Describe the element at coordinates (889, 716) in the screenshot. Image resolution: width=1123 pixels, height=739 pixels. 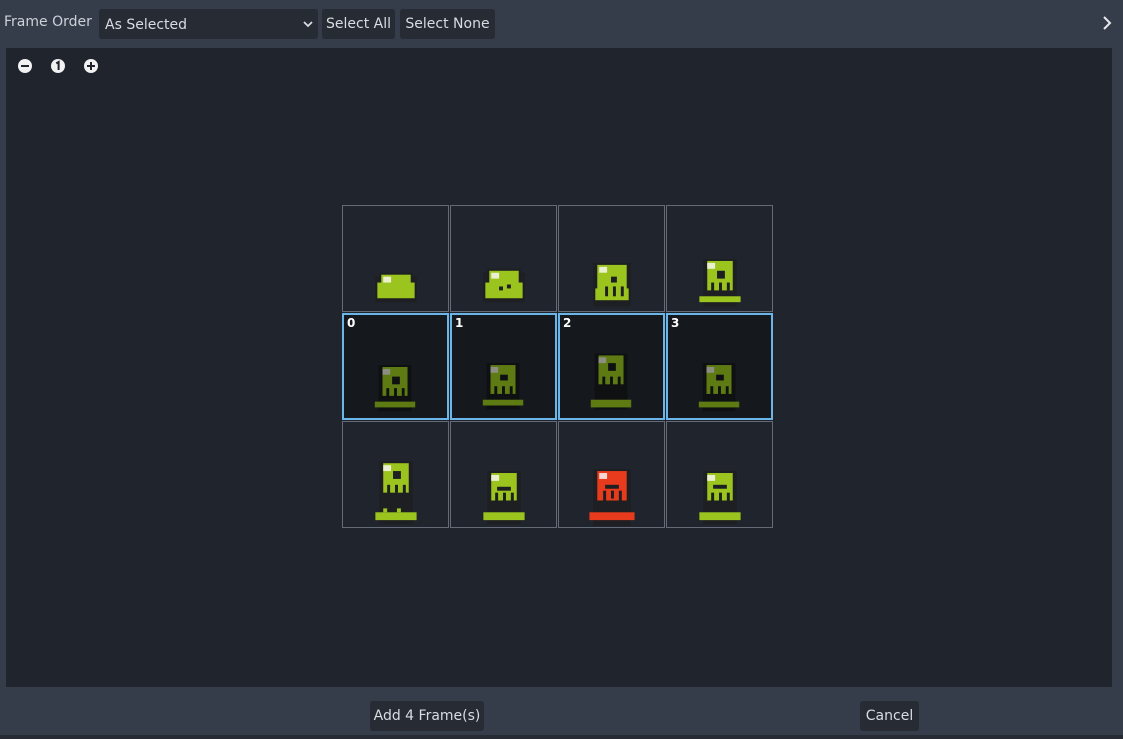
I see `cancel-button: Cancel` at that location.